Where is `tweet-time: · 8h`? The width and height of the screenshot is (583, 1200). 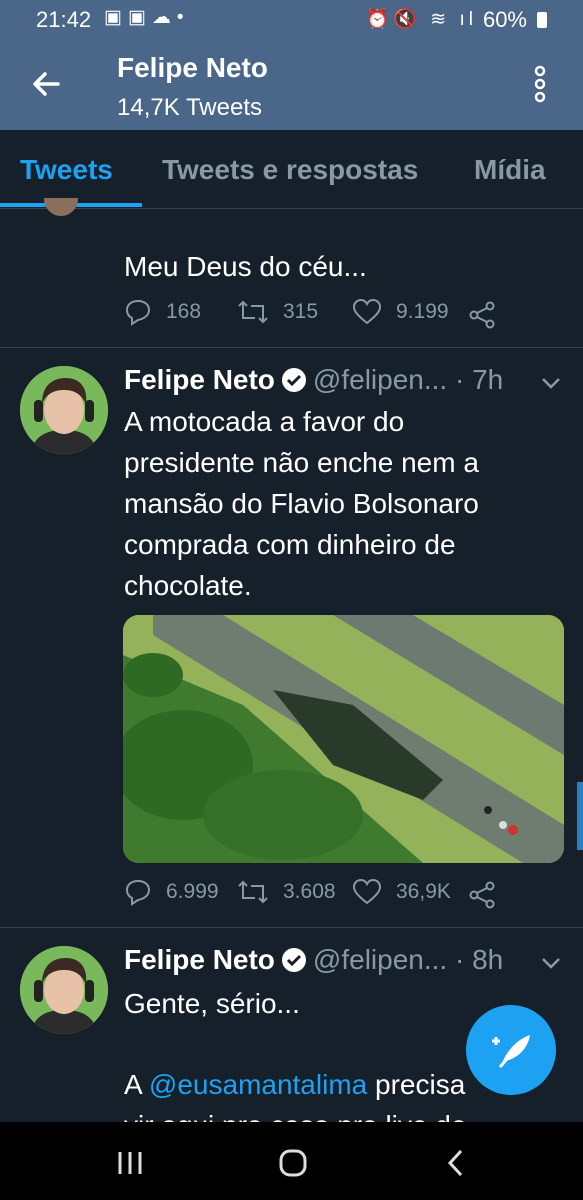 tweet-time: · 8h is located at coordinates (479, 959).